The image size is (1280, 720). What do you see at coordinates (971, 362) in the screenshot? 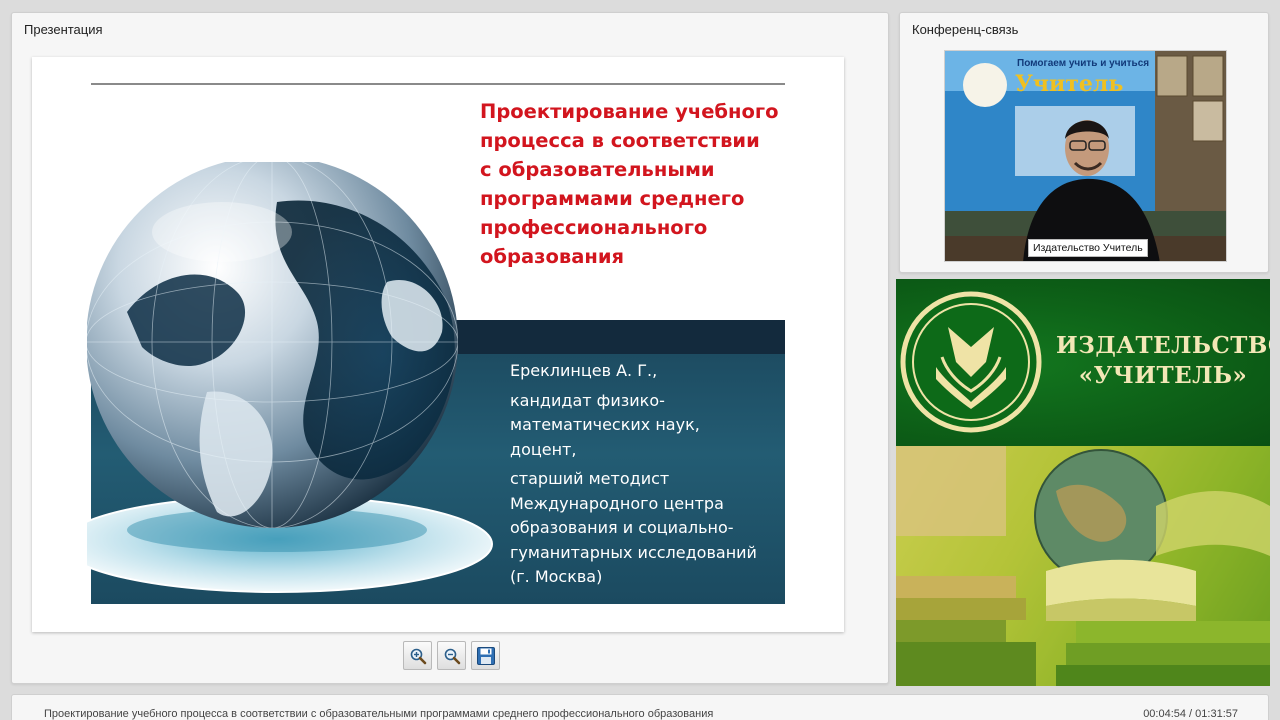
I see `publisher-logo-icon` at bounding box center [971, 362].